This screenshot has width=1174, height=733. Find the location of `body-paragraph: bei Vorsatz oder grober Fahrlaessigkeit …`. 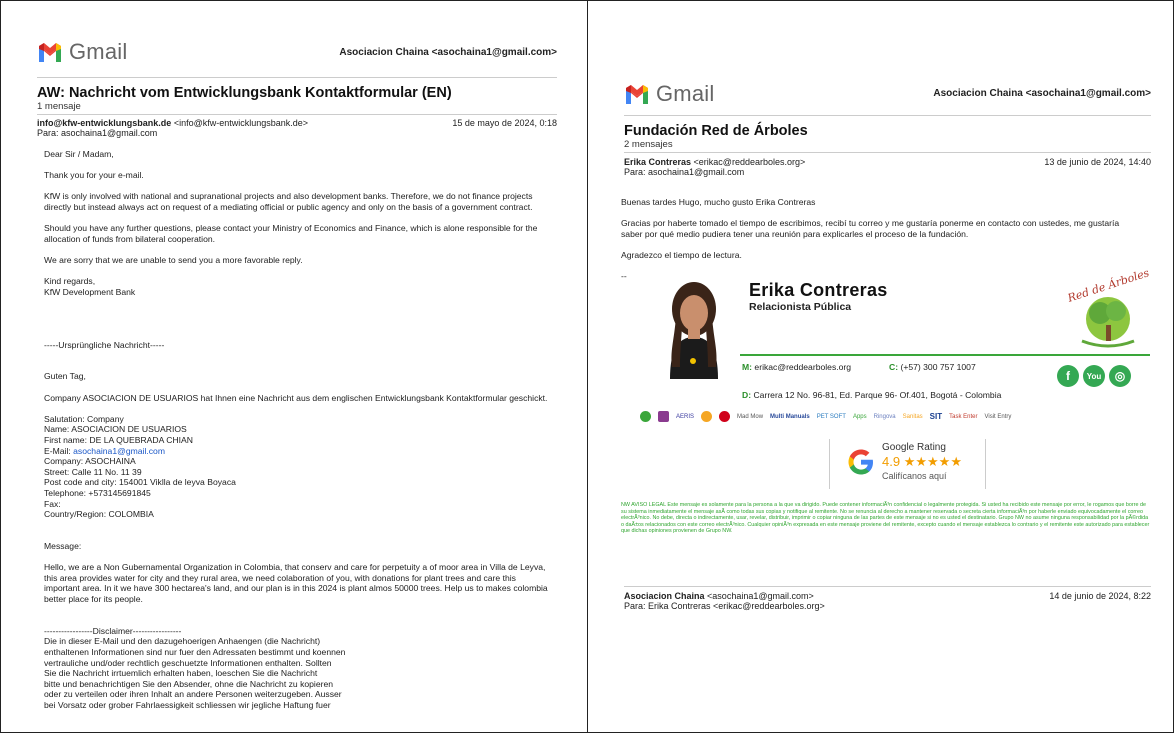

body-paragraph: bei Vorsatz oder grober Fahrlaessigkeit … is located at coordinates (187, 704).